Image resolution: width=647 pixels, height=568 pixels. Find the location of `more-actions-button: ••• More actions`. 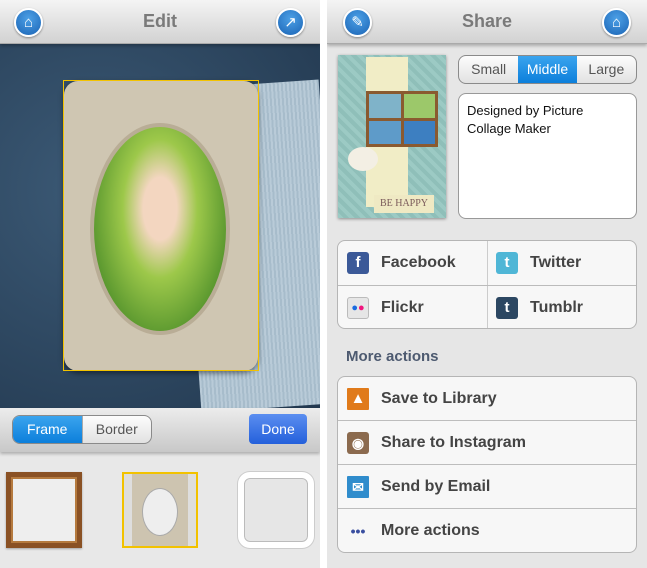

more-actions-button: ••• More actions is located at coordinates (487, 530).